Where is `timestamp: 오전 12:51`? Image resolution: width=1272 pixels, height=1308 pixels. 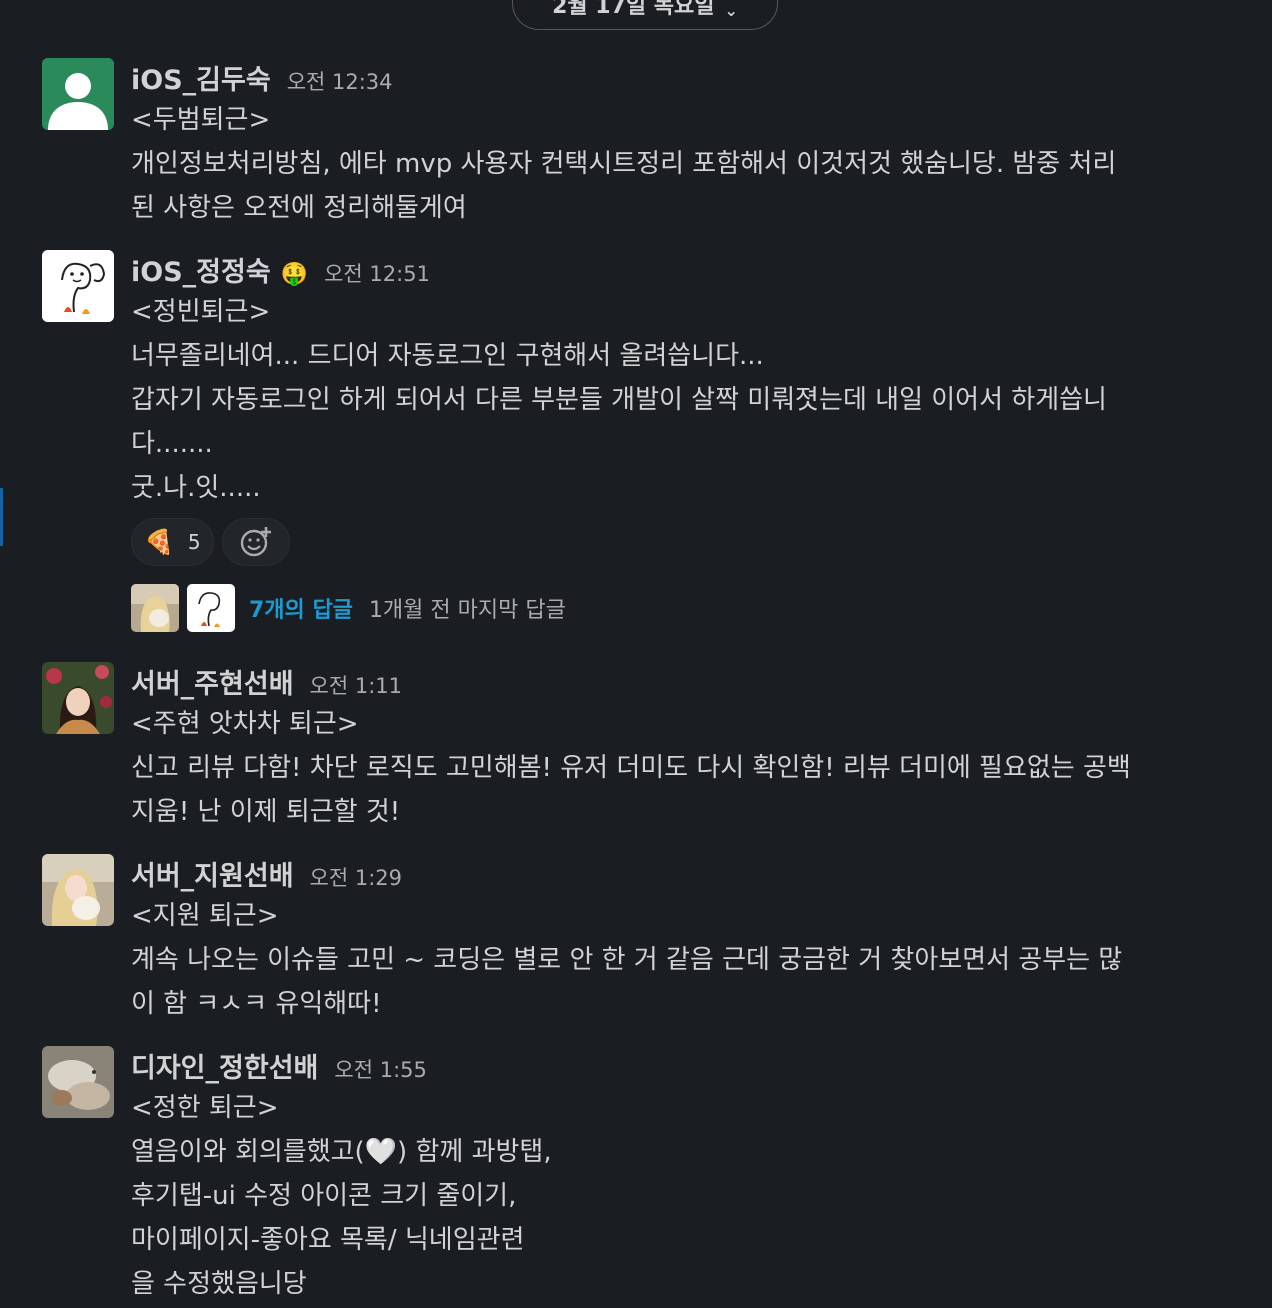
timestamp: 오전 12:51 is located at coordinates (377, 273).